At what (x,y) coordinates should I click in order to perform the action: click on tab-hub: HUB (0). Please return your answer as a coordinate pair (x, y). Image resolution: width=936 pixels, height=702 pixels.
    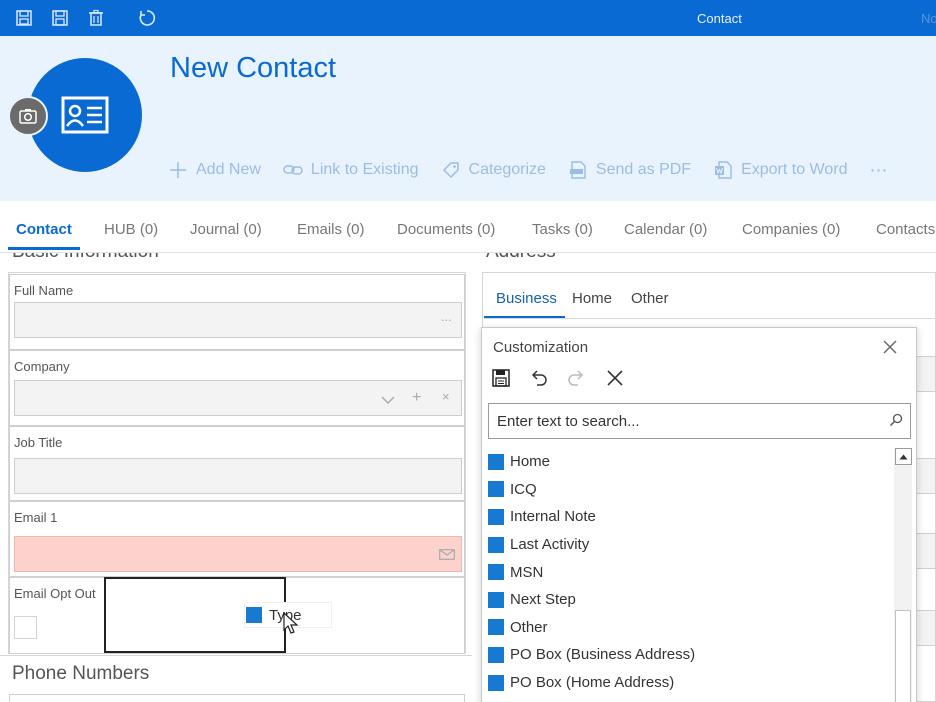
    Looking at the image, I should click on (131, 229).